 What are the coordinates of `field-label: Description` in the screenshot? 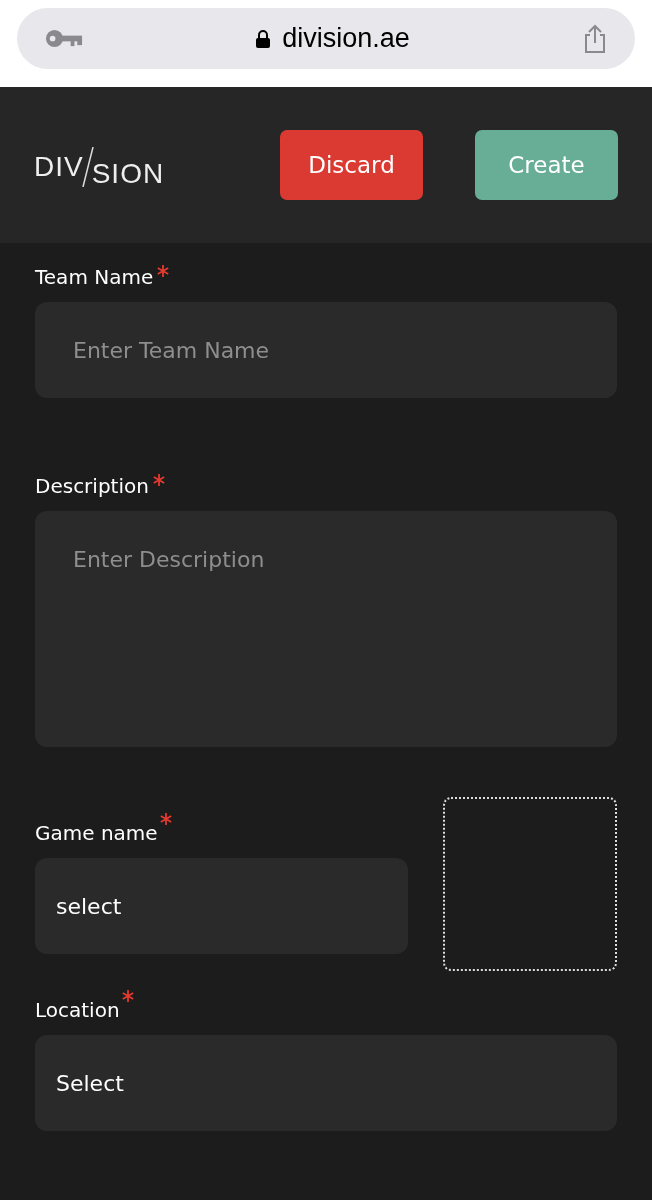 It's located at (92, 486).